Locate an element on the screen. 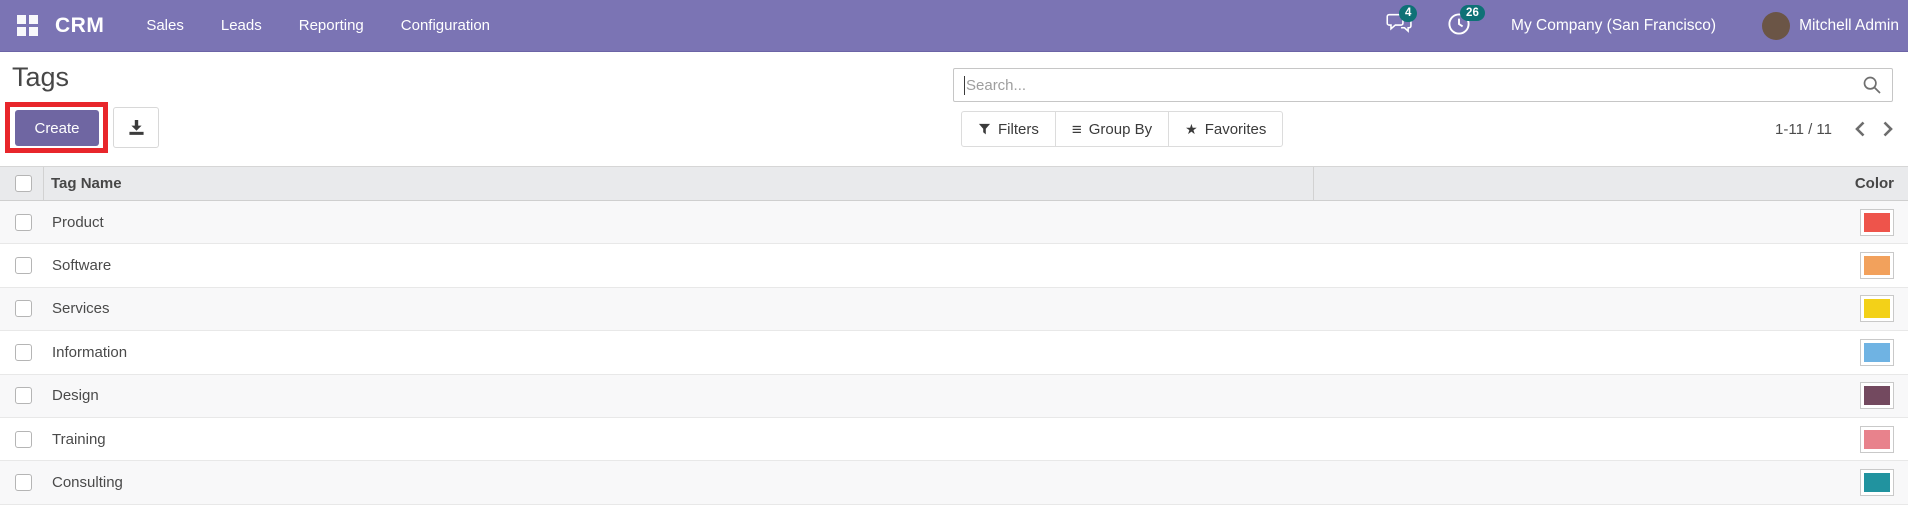  app-name: CRM is located at coordinates (79, 26).